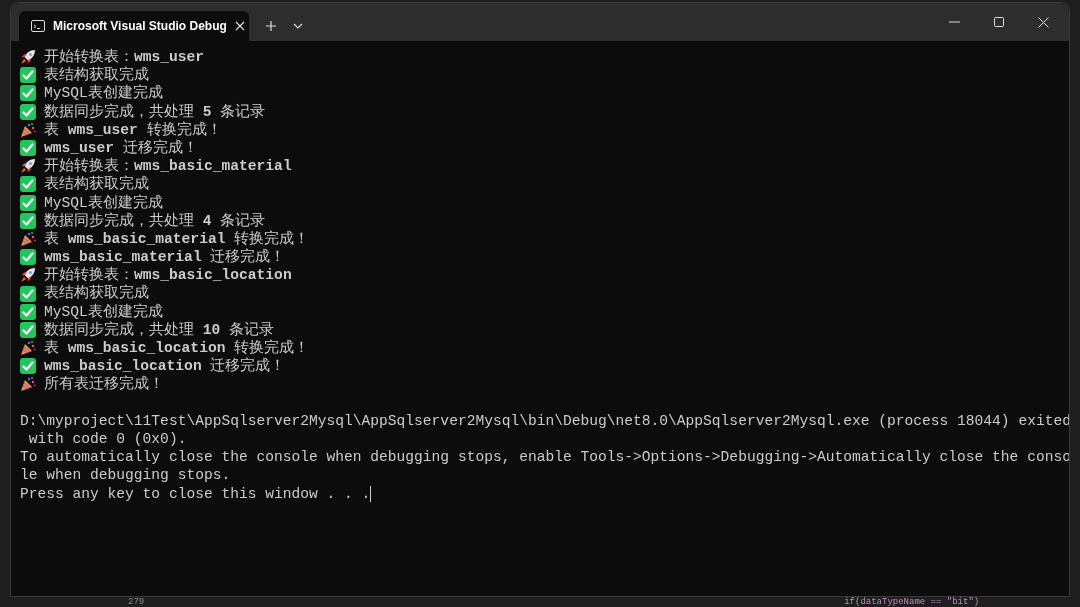 This screenshot has height=607, width=1080. What do you see at coordinates (107, 439) in the screenshot?
I see `console-line: with code 0 (0x0).` at bounding box center [107, 439].